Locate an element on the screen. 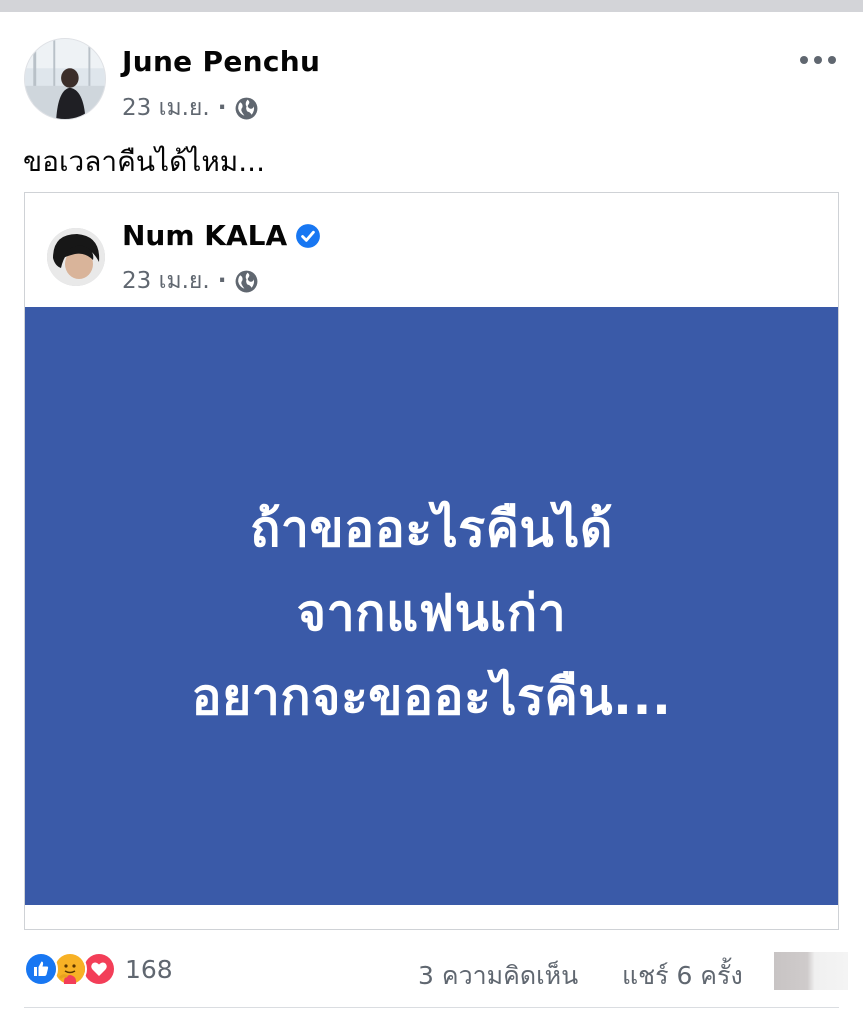 This screenshot has width=863, height=1024. shares-count-link: แชร์ 6 ครั้ง is located at coordinates (682, 976).